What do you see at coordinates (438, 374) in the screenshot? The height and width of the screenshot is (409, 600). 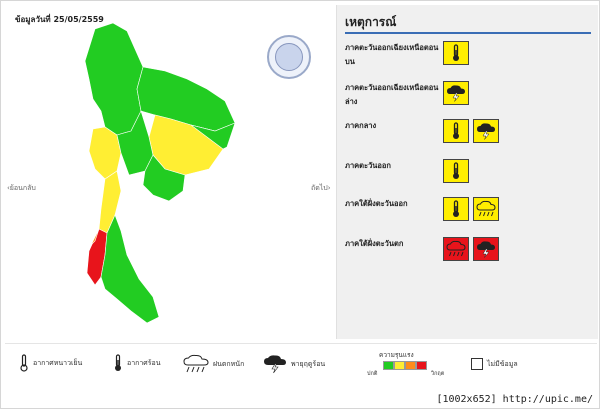 I see `severity-high-label: วิกฤต` at bounding box center [438, 374].